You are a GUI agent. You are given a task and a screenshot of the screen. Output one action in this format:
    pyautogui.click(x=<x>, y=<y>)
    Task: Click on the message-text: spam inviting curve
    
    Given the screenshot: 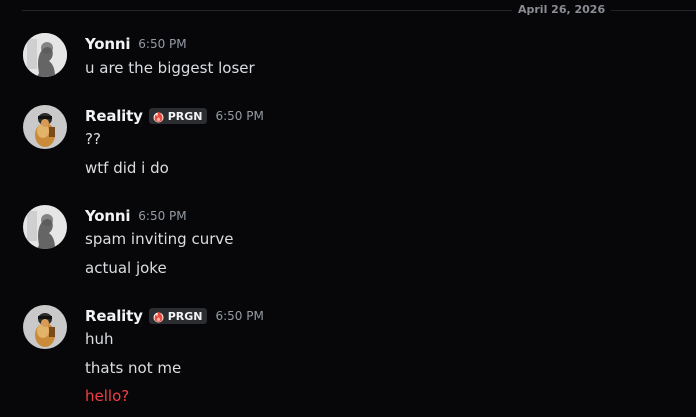 What is the action you would take?
    pyautogui.click(x=159, y=239)
    